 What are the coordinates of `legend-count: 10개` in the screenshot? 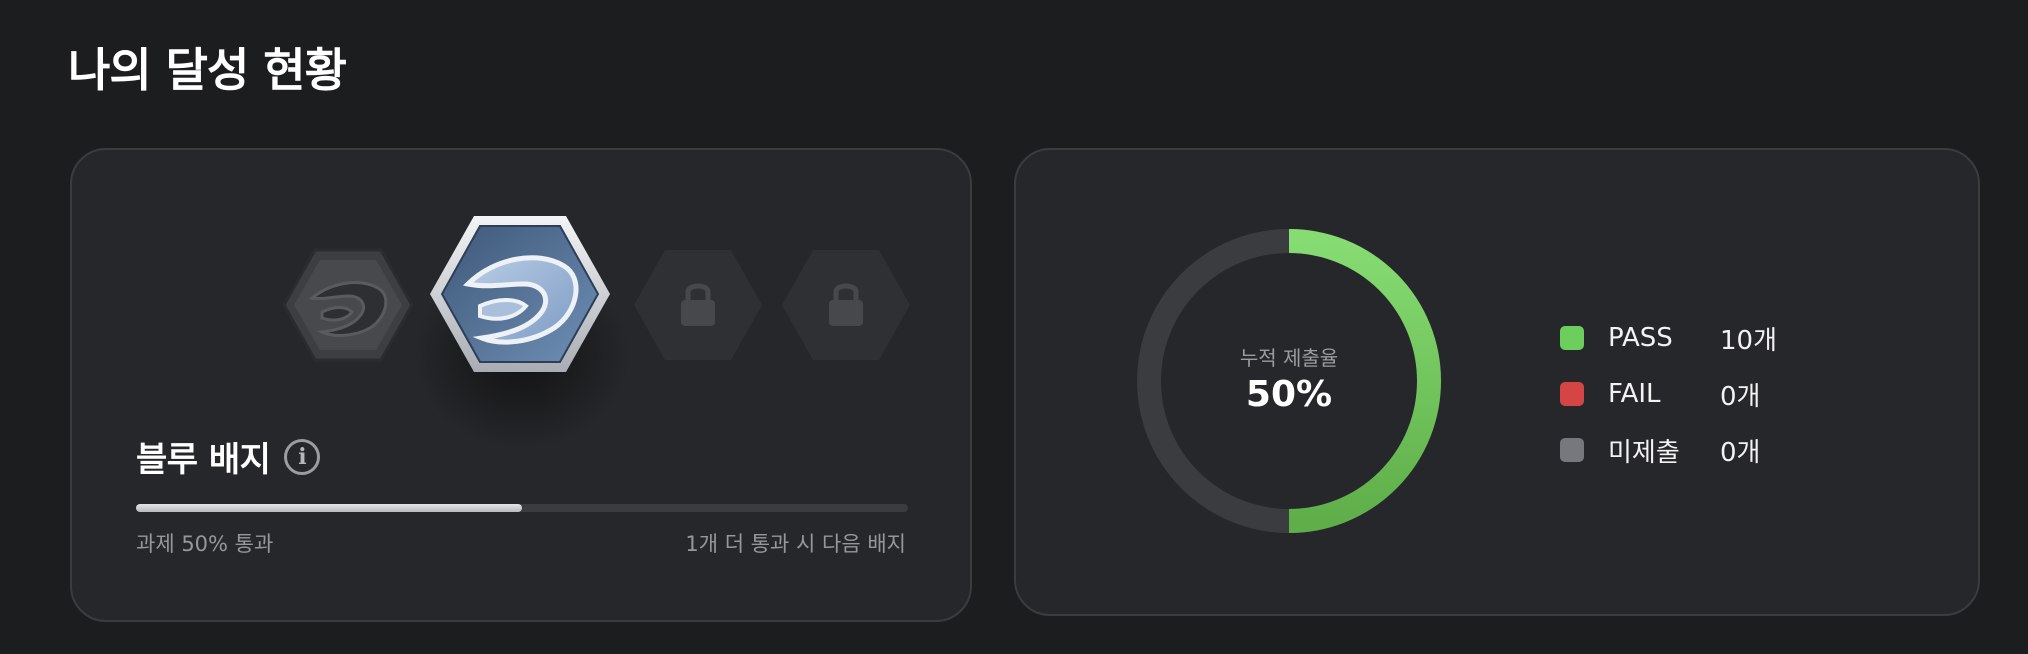 It's located at (1749, 340).